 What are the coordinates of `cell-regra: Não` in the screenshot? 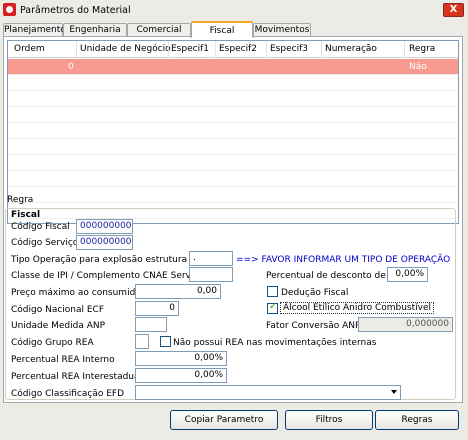 It's located at (418, 67).